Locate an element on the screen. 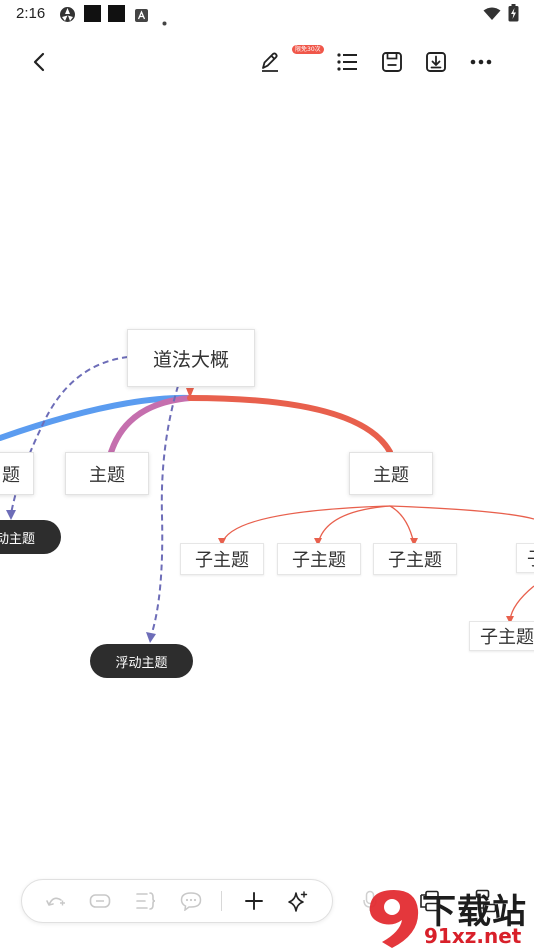 The width and height of the screenshot is (534, 950). topic-icon is located at coordinates (100, 901).